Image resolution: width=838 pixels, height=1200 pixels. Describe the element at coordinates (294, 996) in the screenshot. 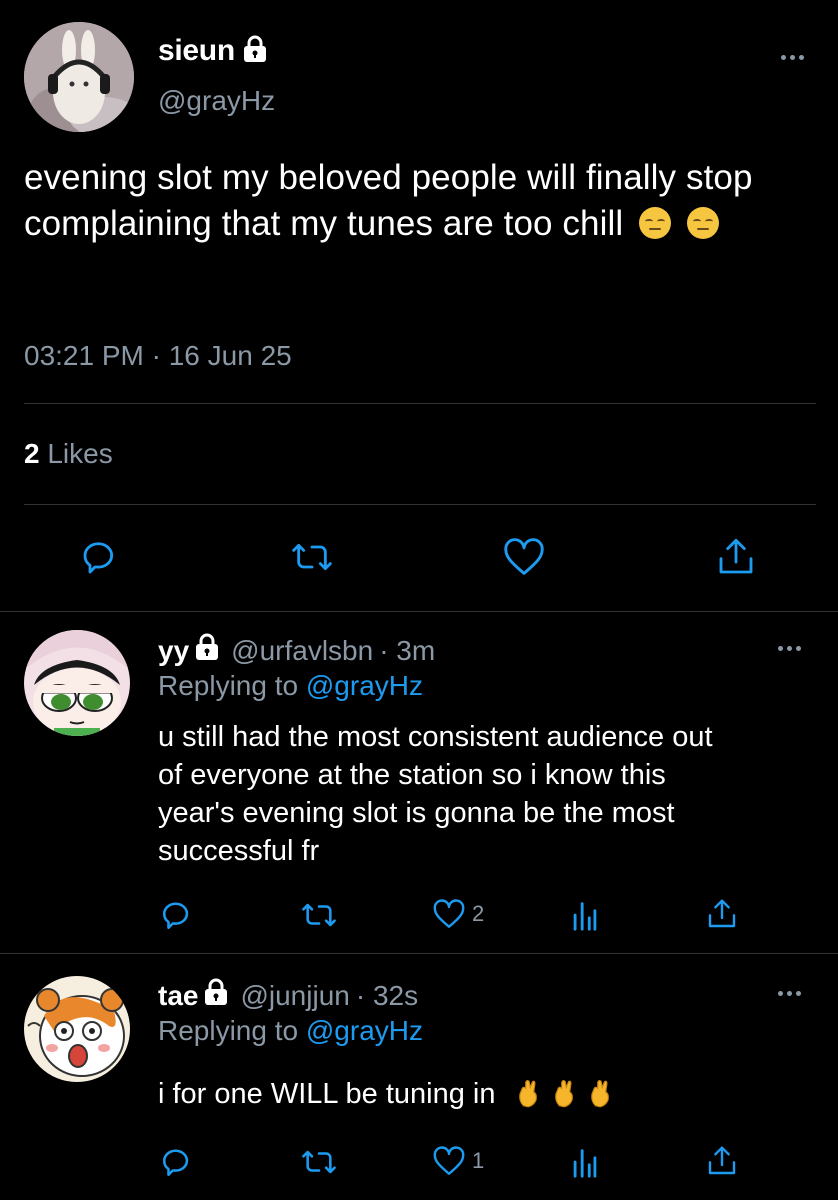

I see `reply-author-handle: @junjjun` at that location.